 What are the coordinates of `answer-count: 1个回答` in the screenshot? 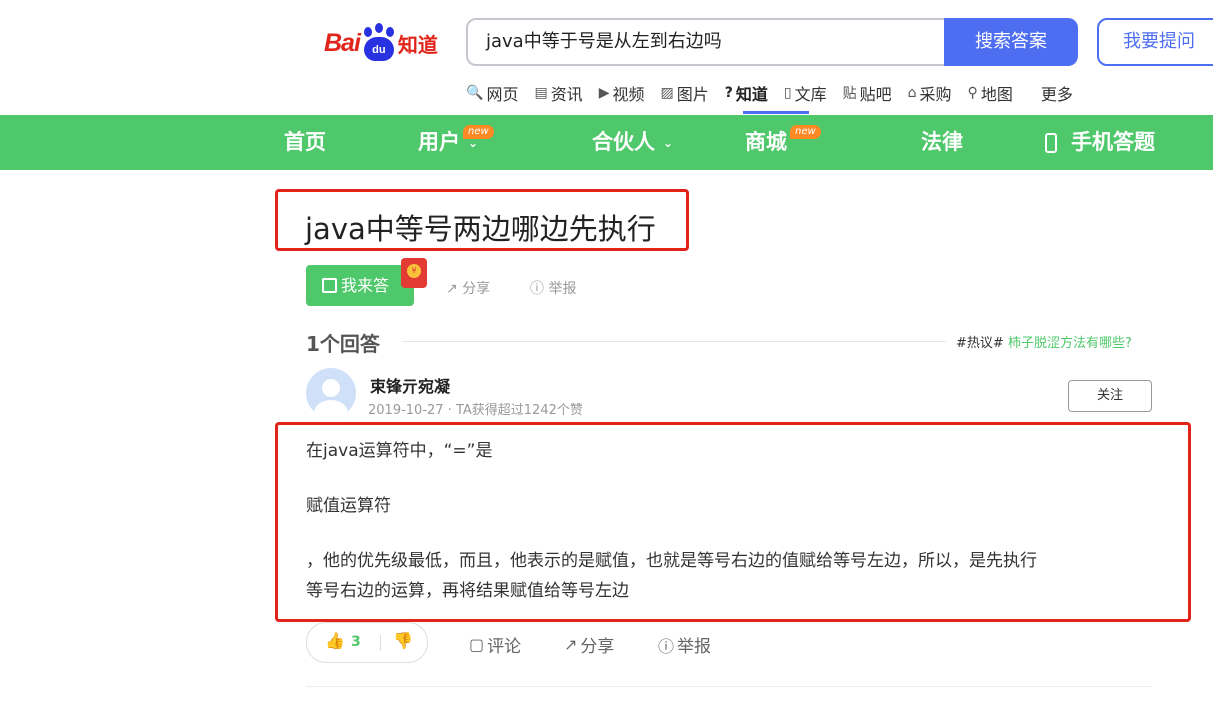 It's located at (343, 344).